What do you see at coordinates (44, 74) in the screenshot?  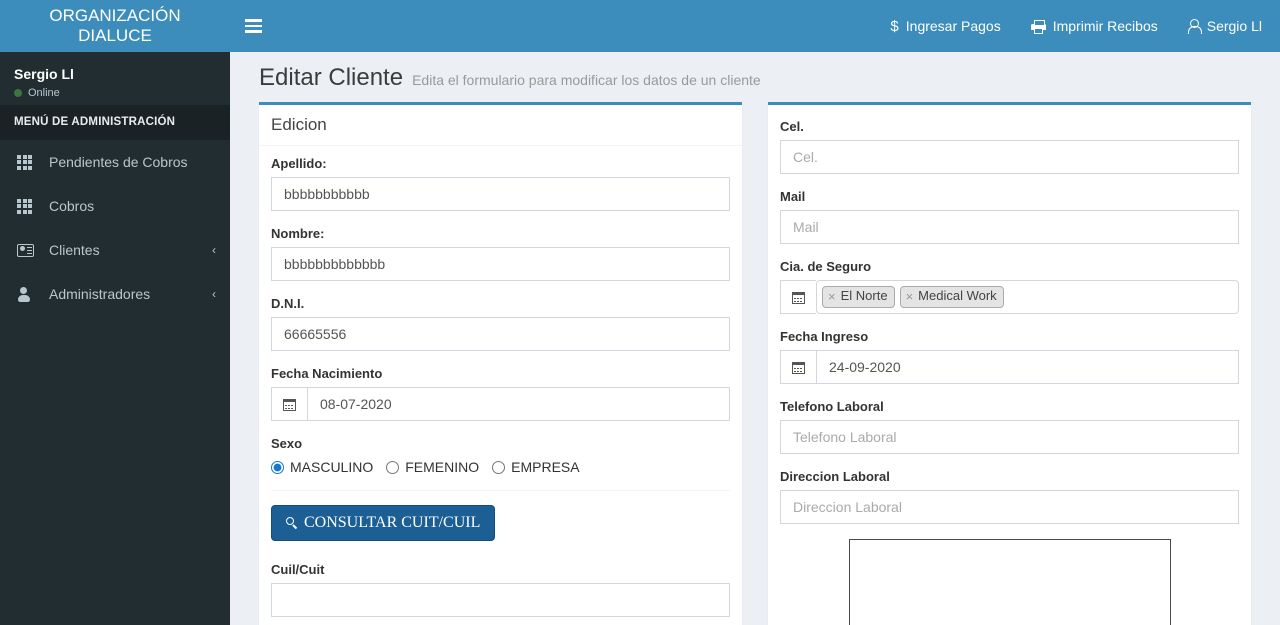 I see `sidebar-user-name: Sergio Ll` at bounding box center [44, 74].